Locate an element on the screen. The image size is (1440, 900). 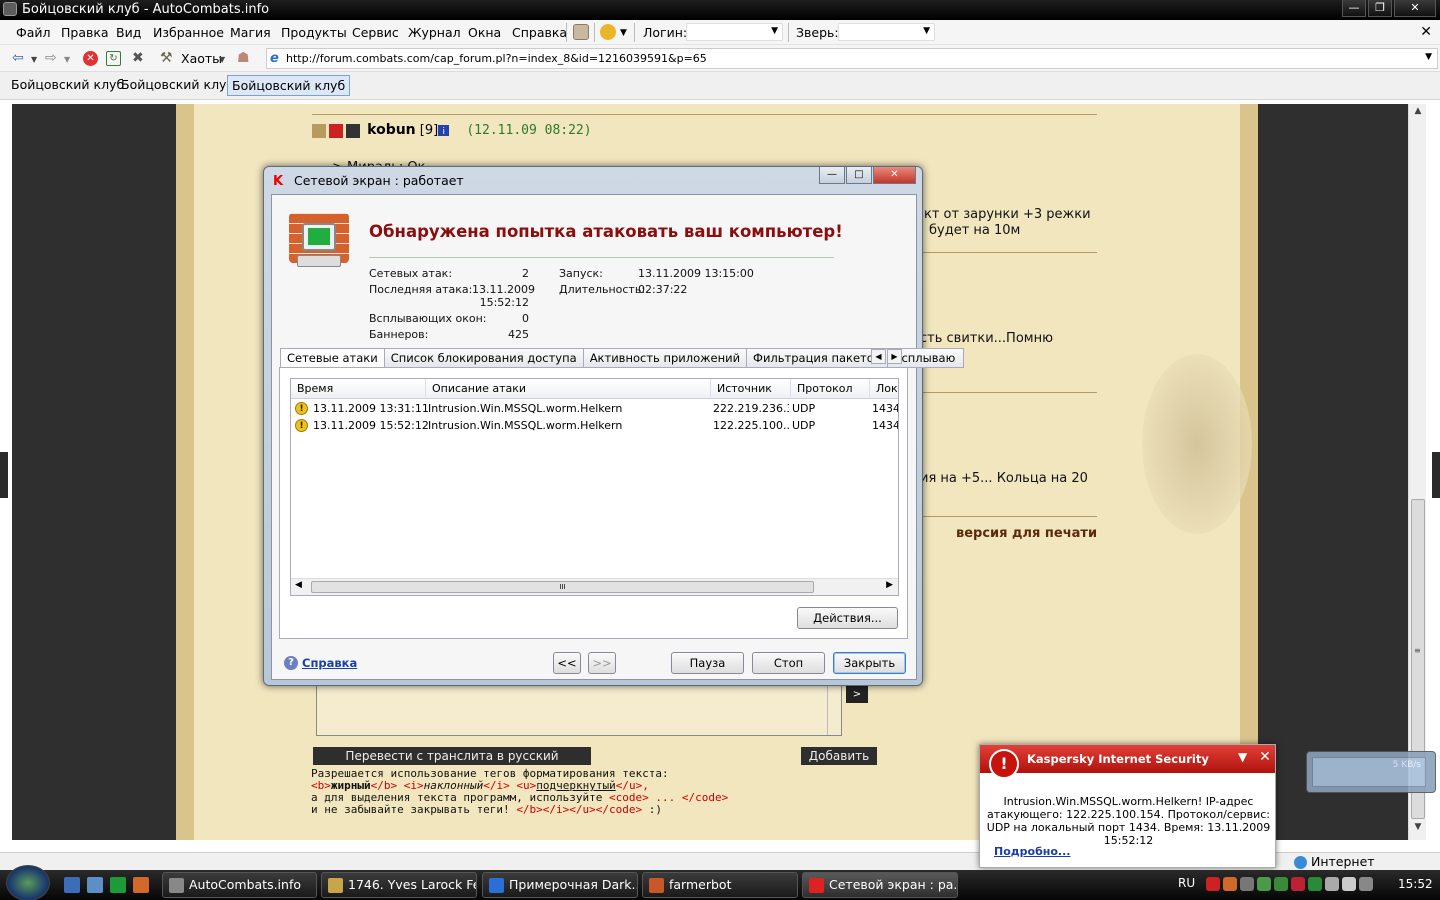
clan-icon is located at coordinates (319, 130).